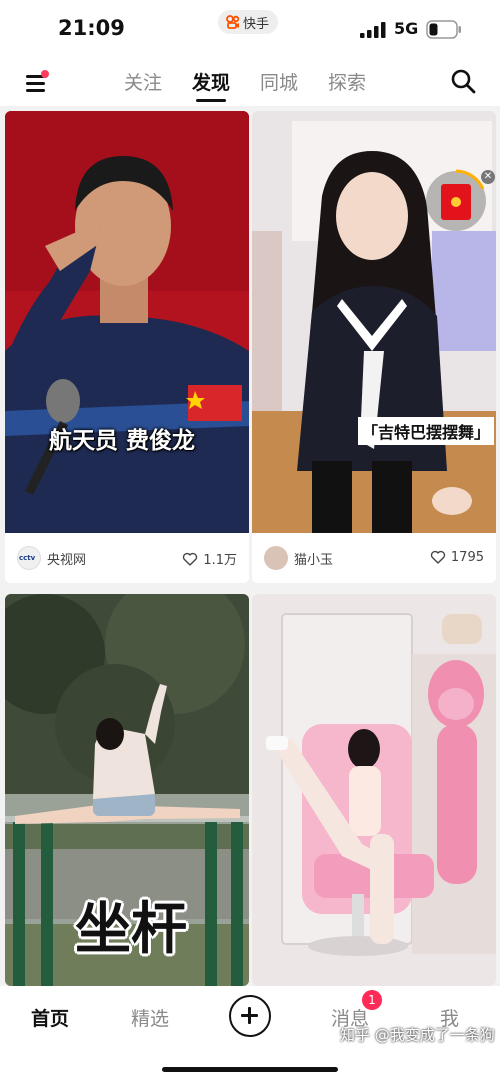 Image resolution: width=500 pixels, height=1082 pixels. I want to click on avatar: cctv, so click(29, 558).